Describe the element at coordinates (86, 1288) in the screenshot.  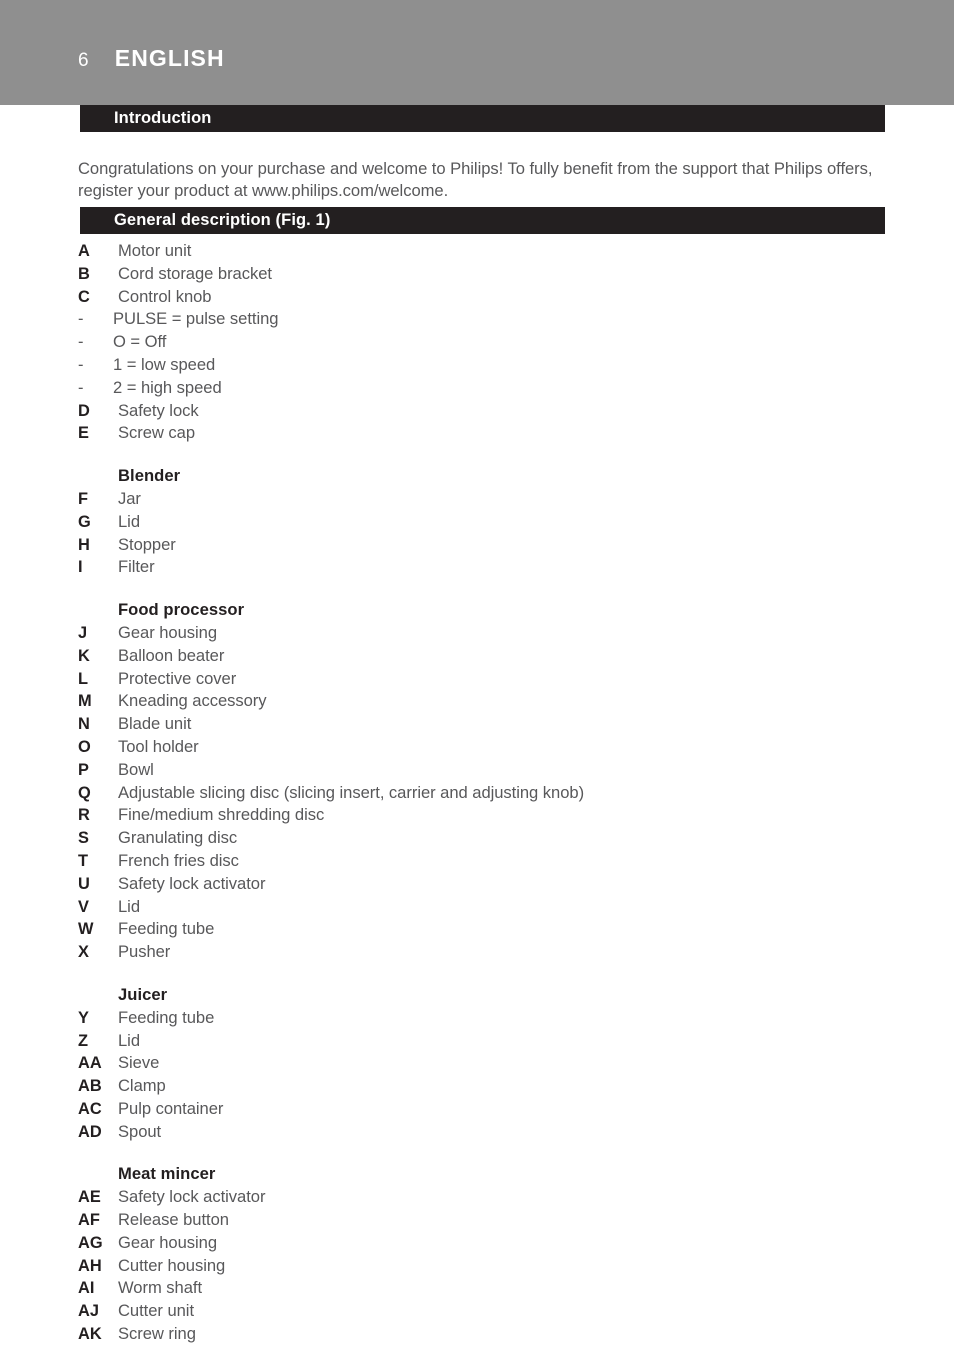
I see `parts-list-item-key: AI` at that location.